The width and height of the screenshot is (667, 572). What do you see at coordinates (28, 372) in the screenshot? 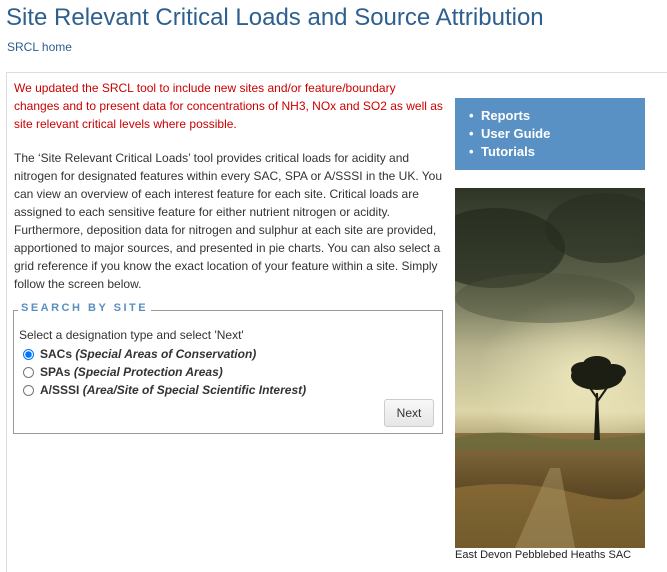
I see `radio-spas` at bounding box center [28, 372].